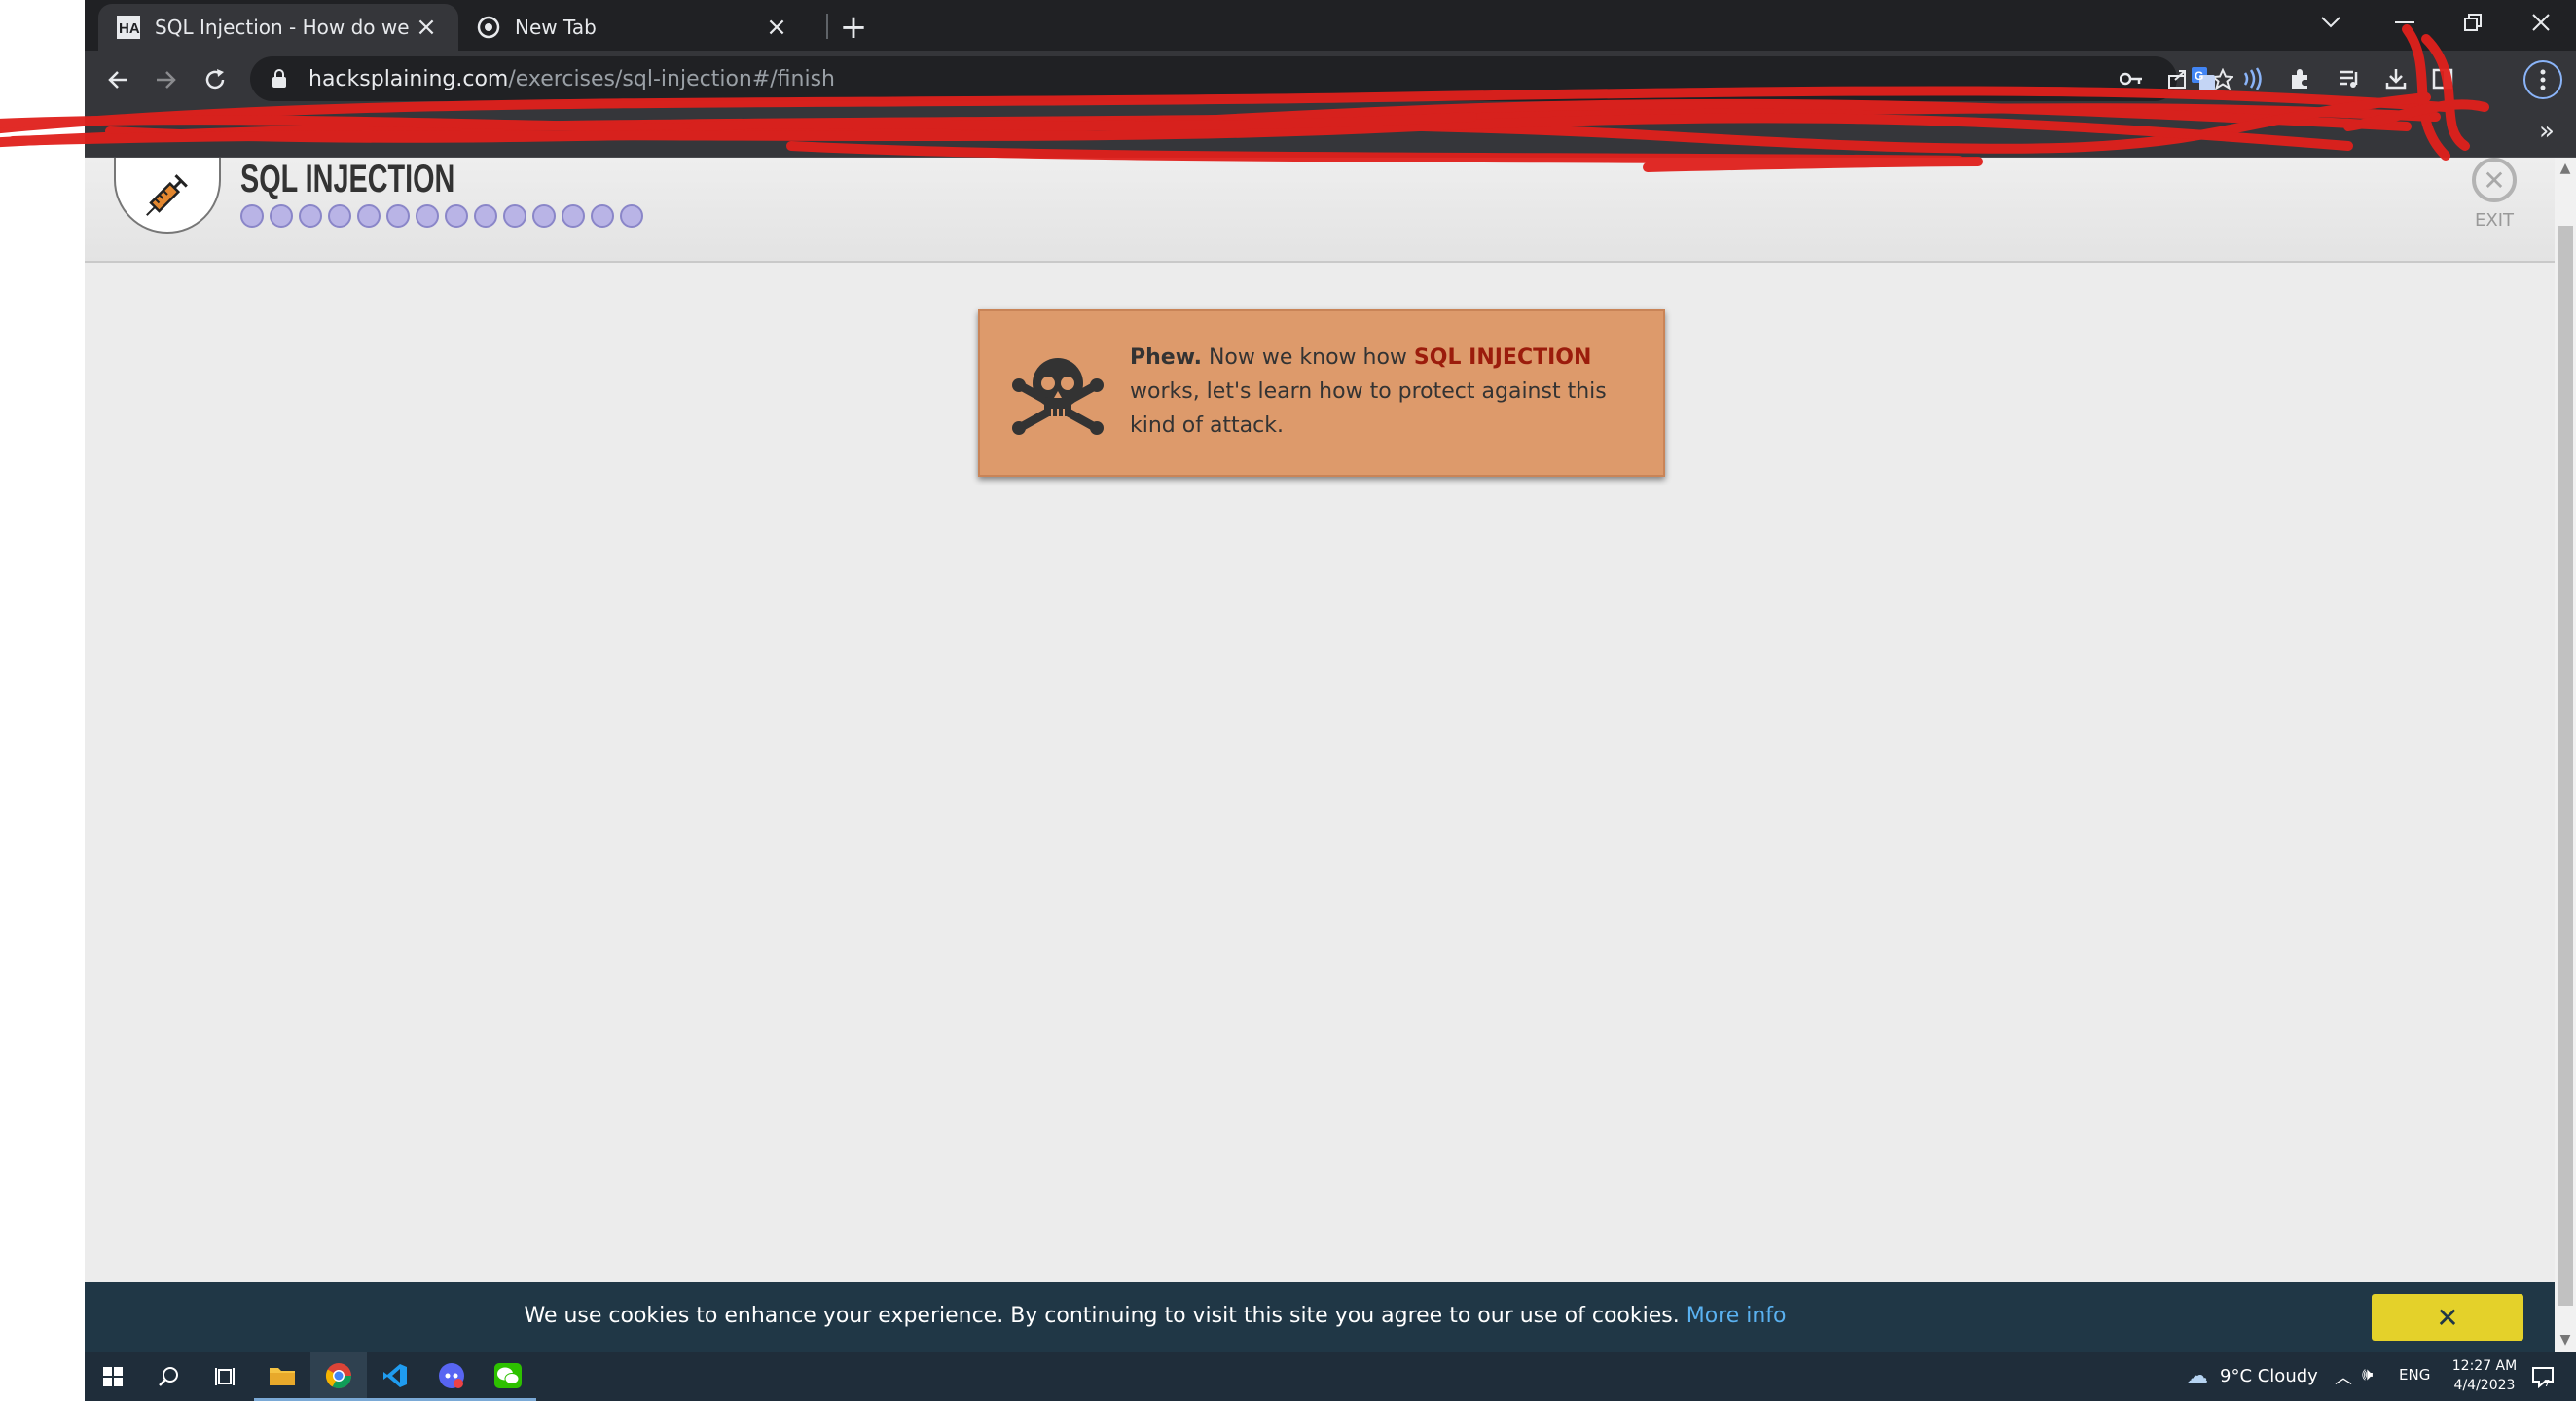 Image resolution: width=2576 pixels, height=1401 pixels. I want to click on download-icon, so click(2396, 78).